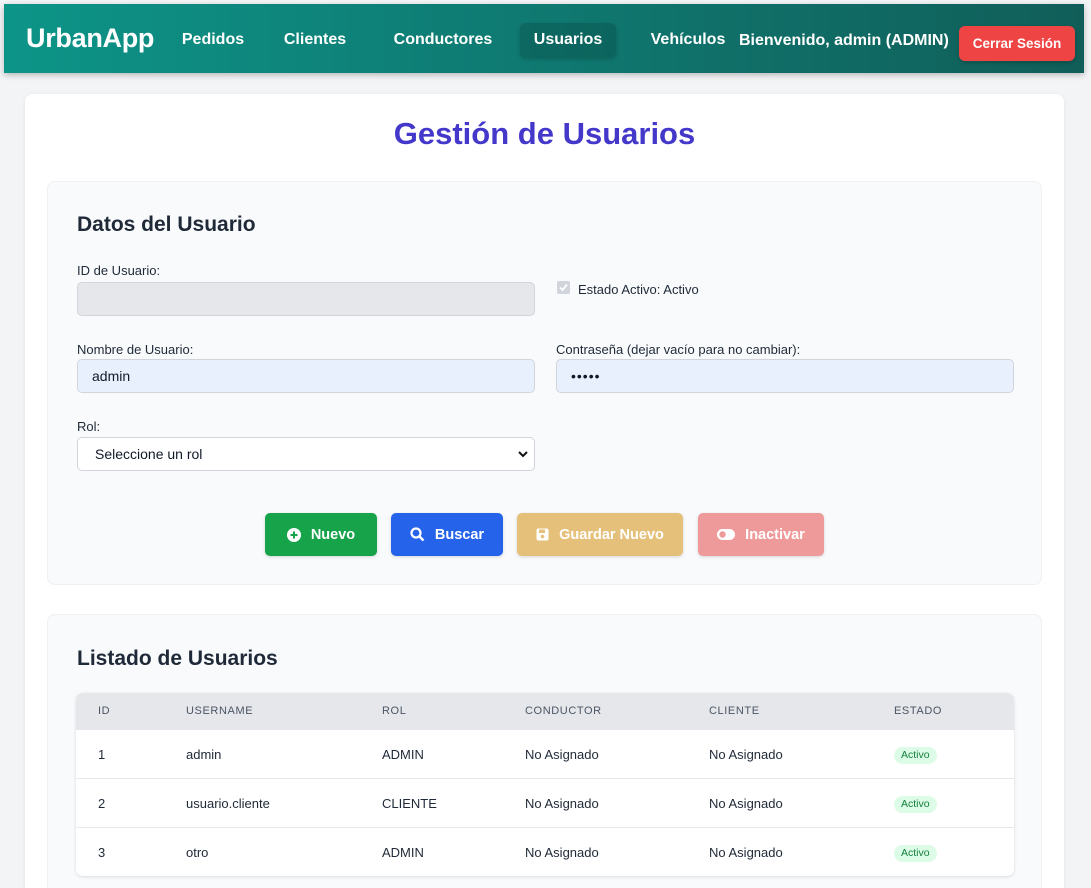 This screenshot has width=1091, height=888. I want to click on cell-rol: CLIENTE, so click(409, 803).